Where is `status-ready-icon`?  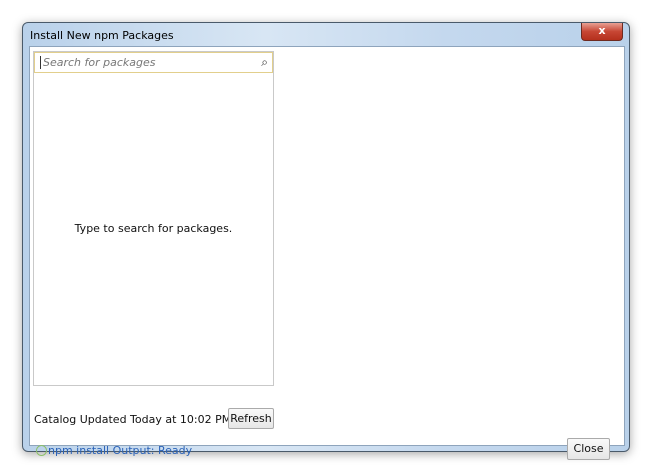
status-ready-icon is located at coordinates (41, 450).